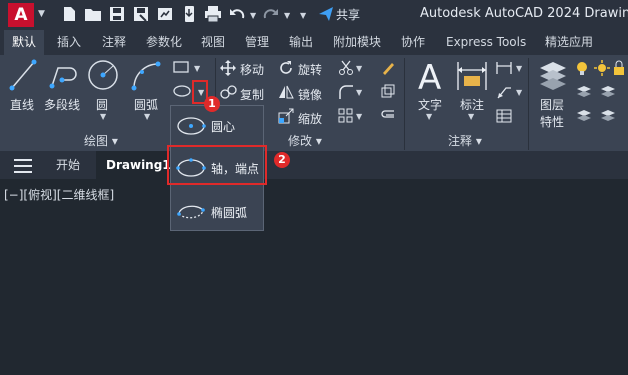 The image size is (628, 375). Describe the element at coordinates (359, 116) in the screenshot. I see `array-dropdown-icon: ▼` at that location.